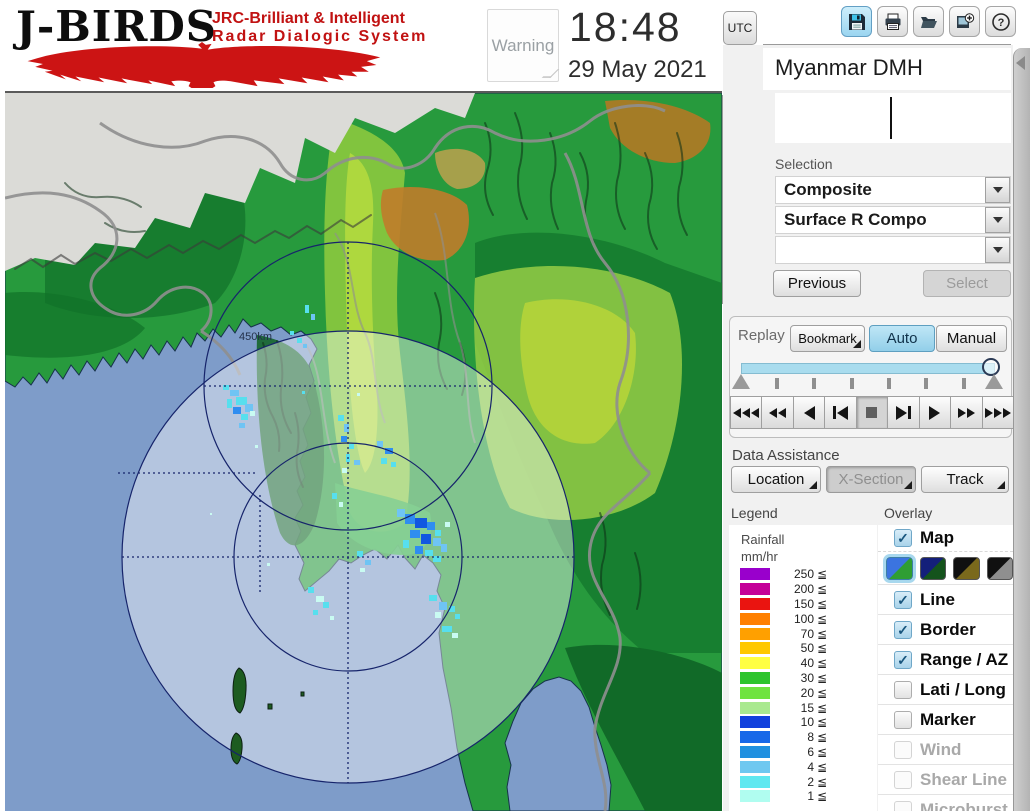 This screenshot has width=1030, height=811. Describe the element at coordinates (893, 190) in the screenshot. I see `composite-dropdown: Composite` at that location.